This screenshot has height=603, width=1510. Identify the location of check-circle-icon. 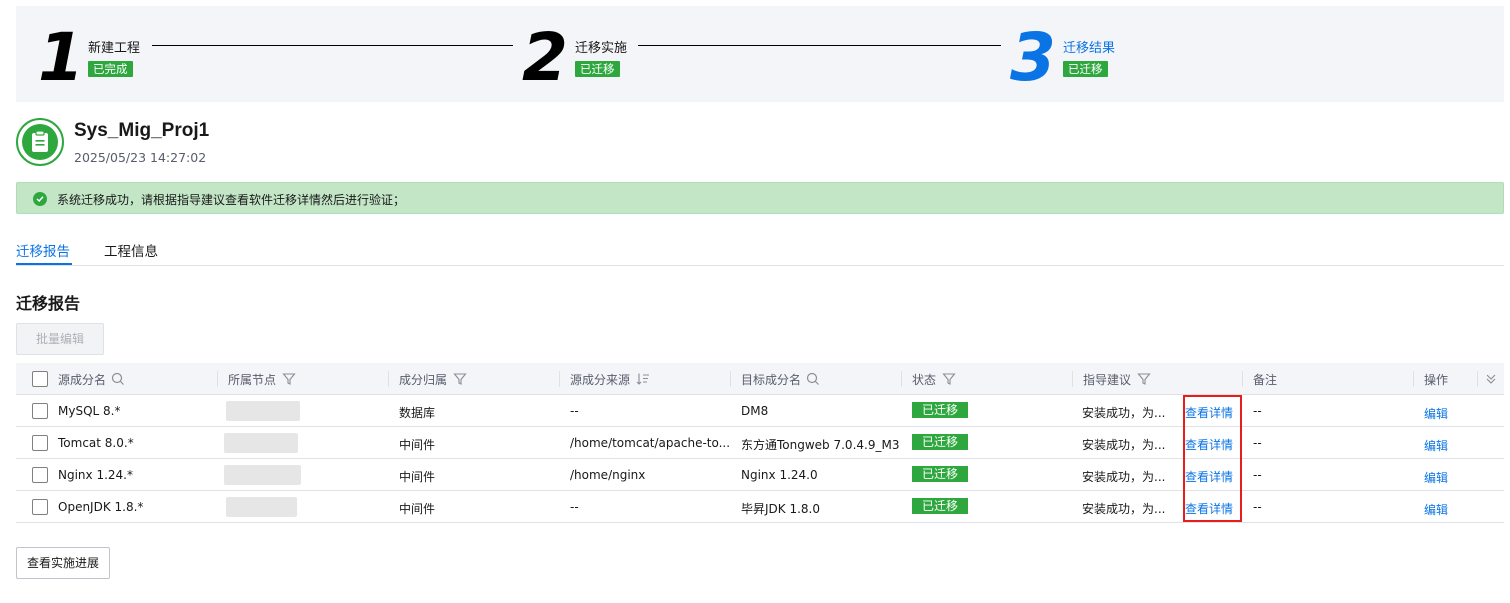
(40, 199).